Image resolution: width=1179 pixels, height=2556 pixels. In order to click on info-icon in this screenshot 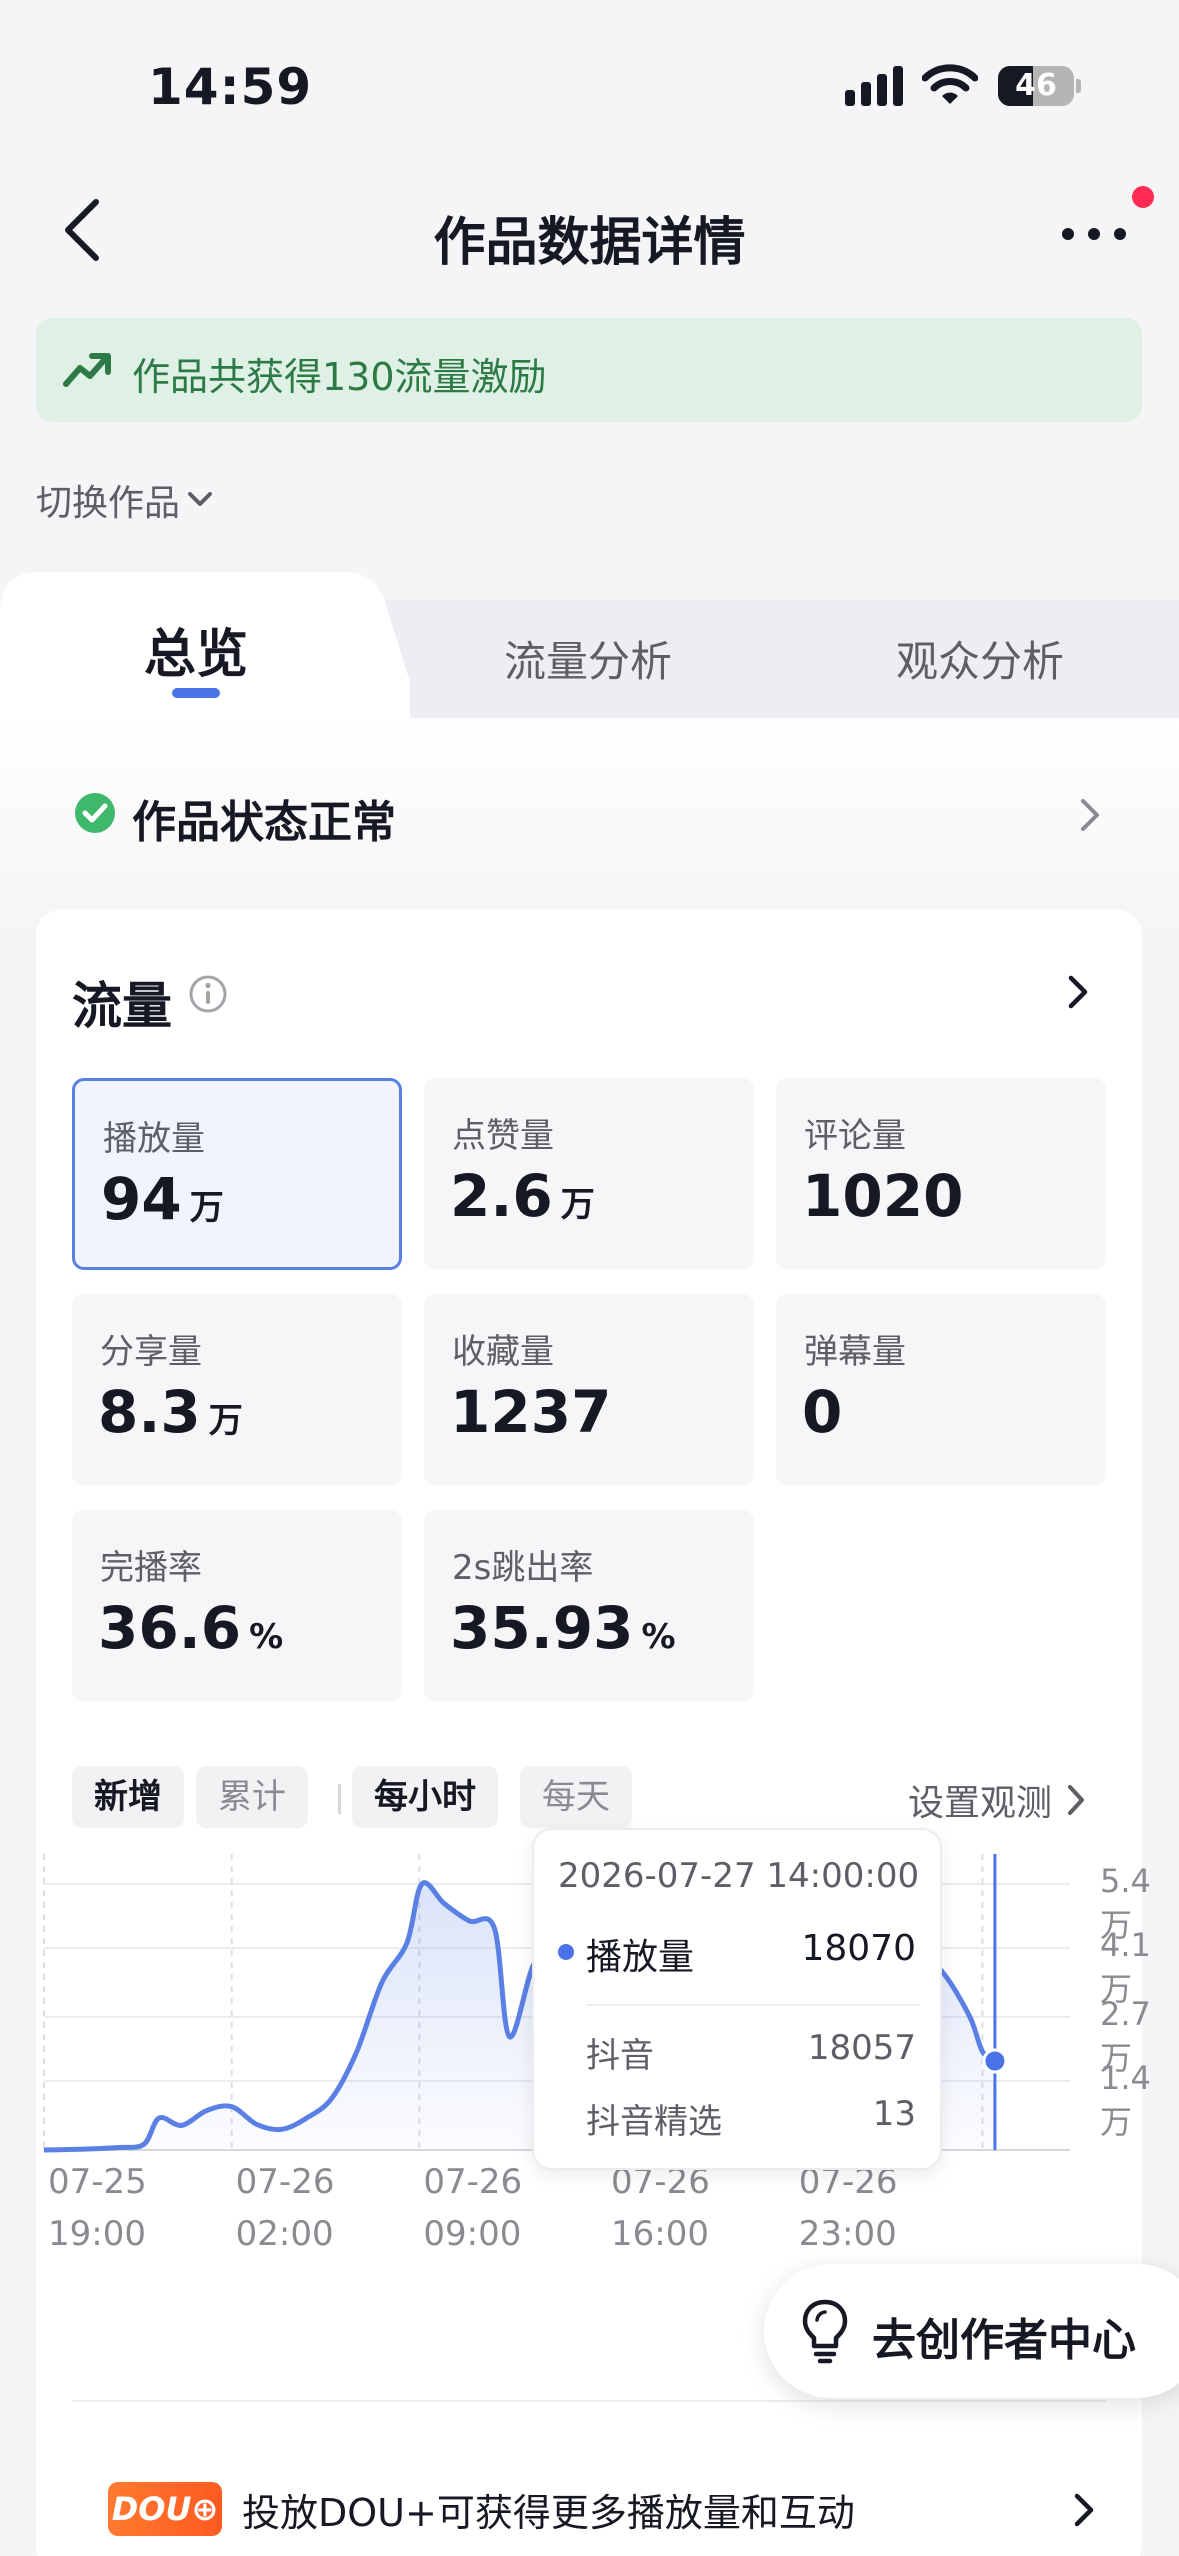, I will do `click(208, 994)`.